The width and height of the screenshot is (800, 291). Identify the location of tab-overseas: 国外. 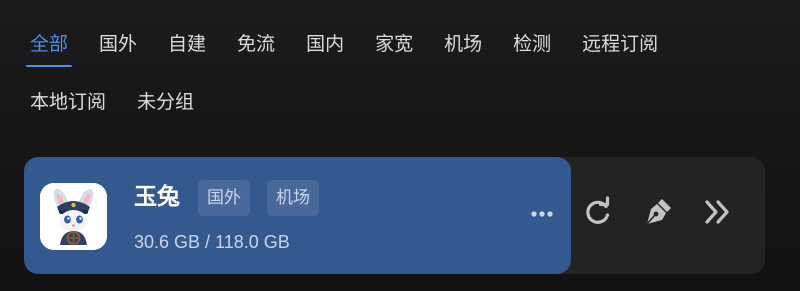
(118, 44).